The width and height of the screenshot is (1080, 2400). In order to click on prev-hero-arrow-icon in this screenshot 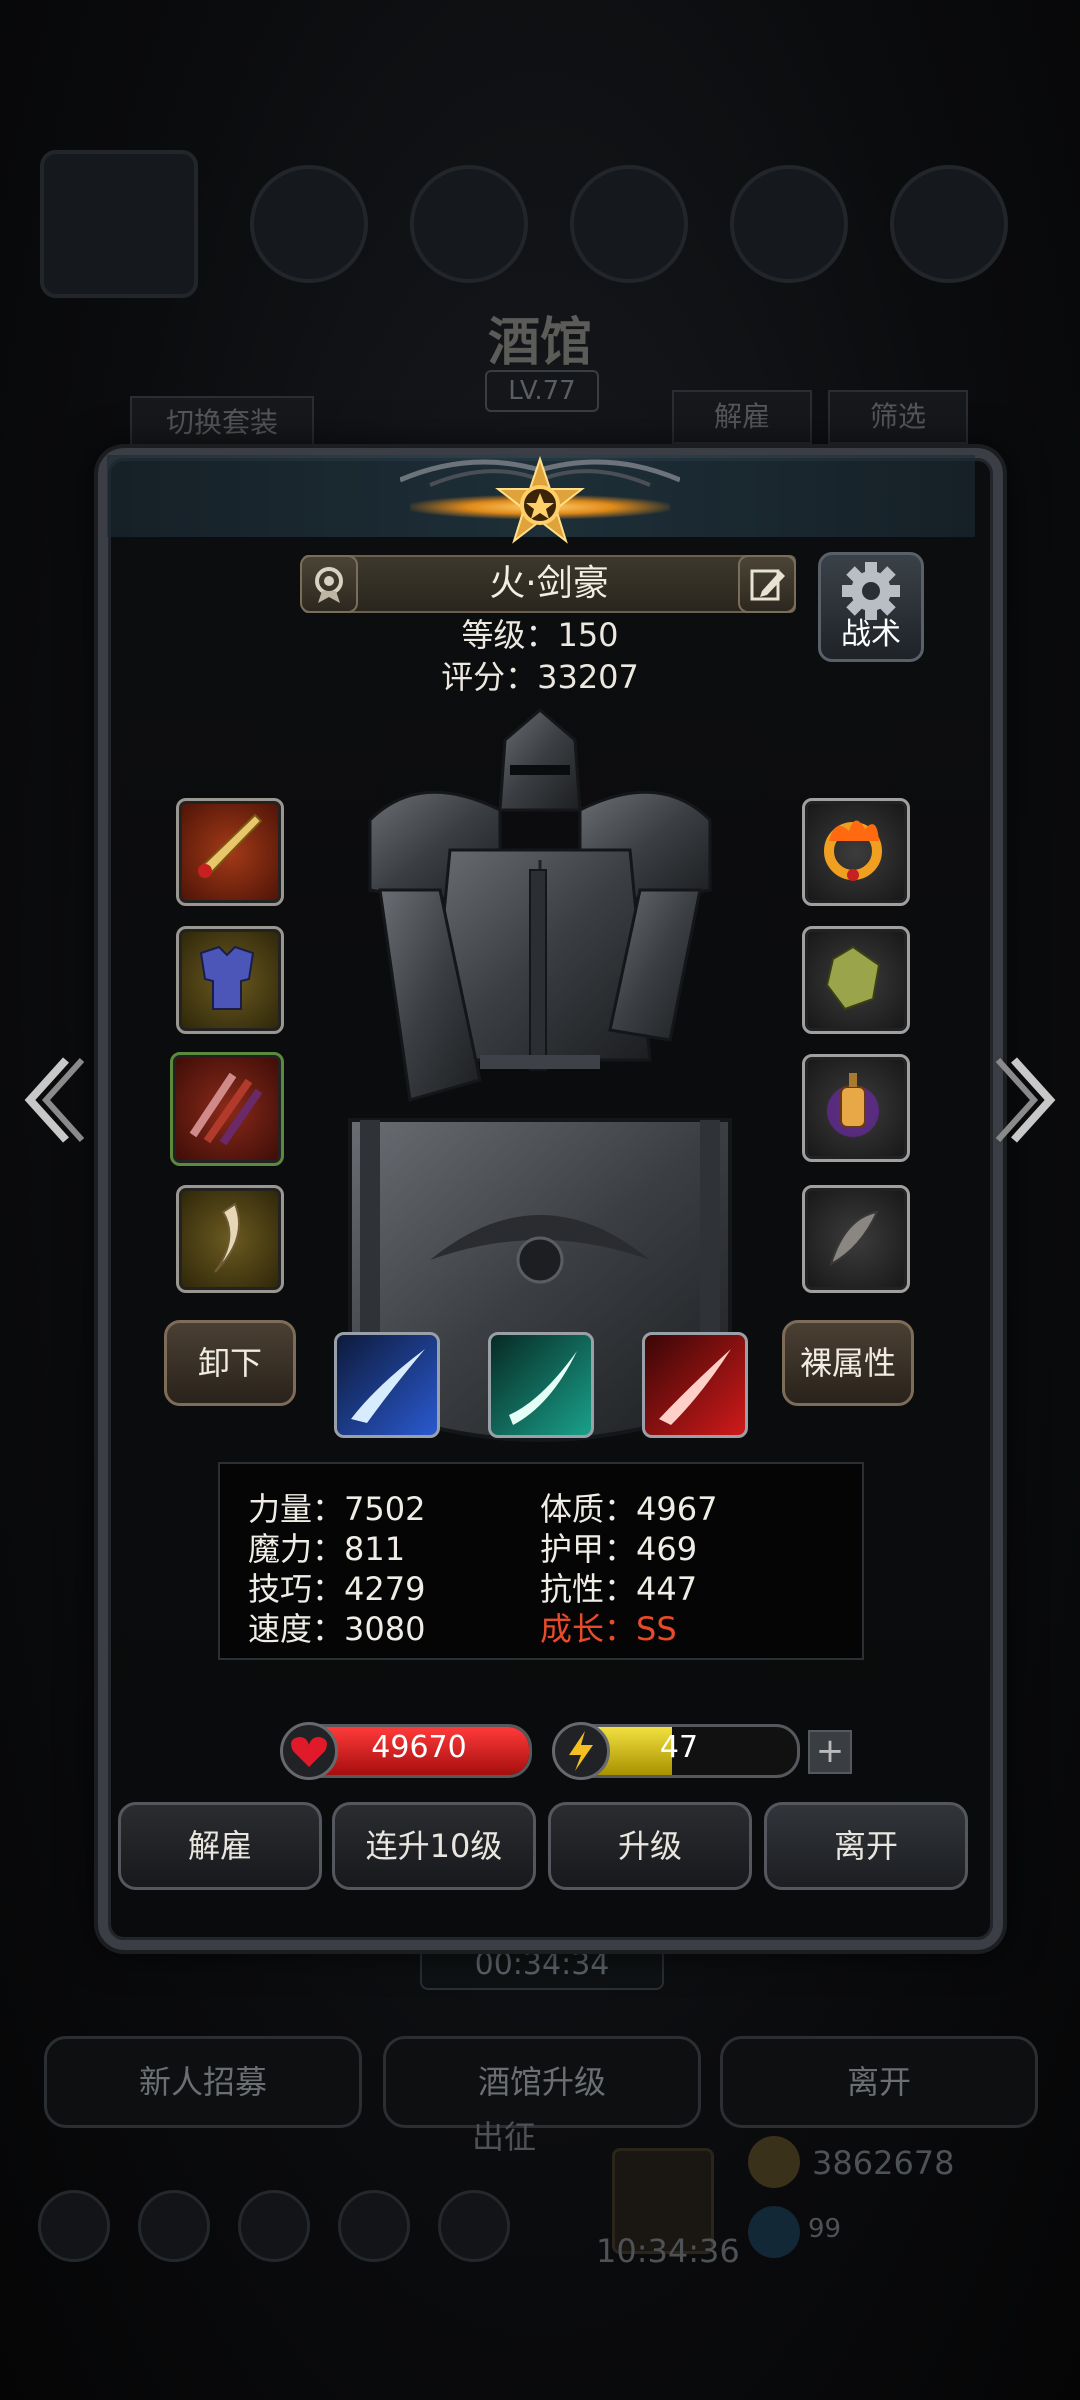, I will do `click(51, 1100)`.